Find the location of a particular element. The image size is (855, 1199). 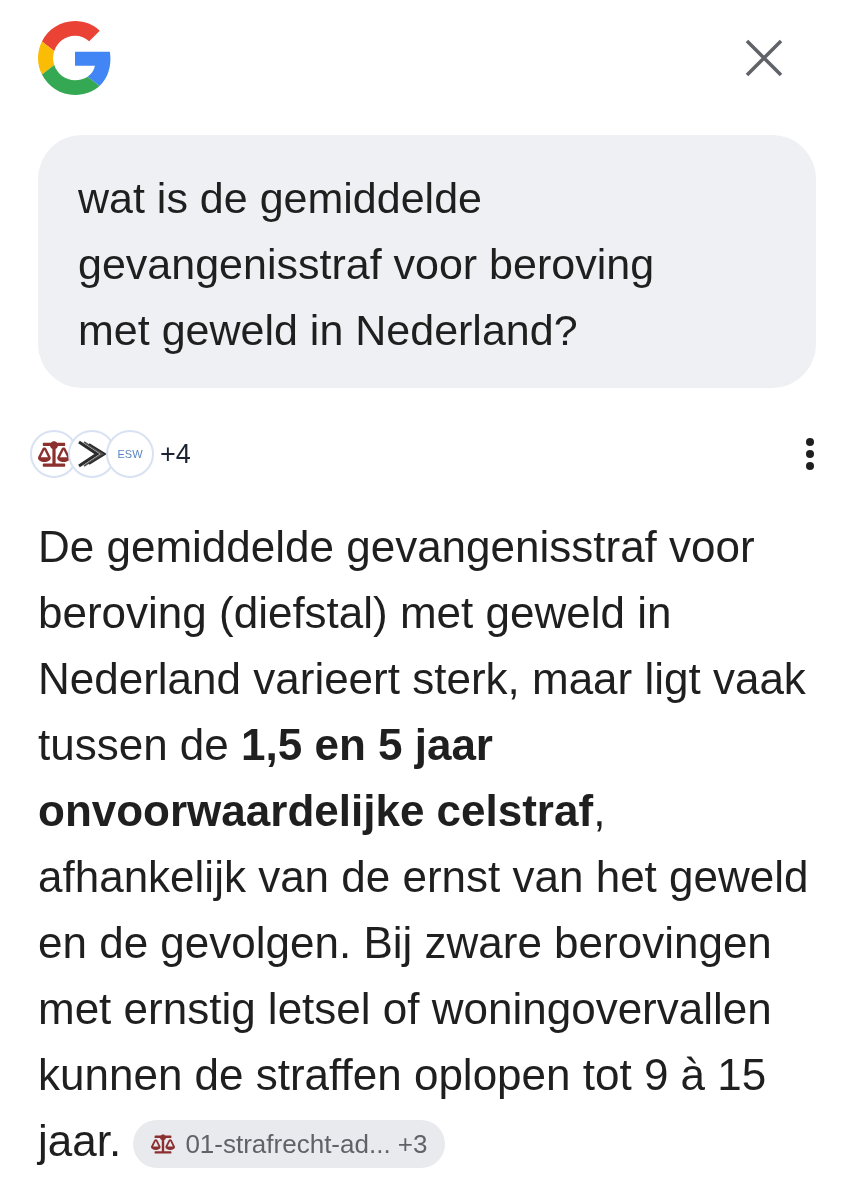

citation-chip: 01-strafrecht-ad... +3 is located at coordinates (289, 1144).